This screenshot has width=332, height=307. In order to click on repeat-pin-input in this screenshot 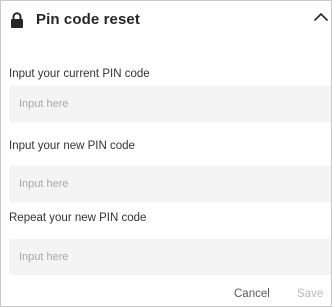, I will do `click(170, 257)`.